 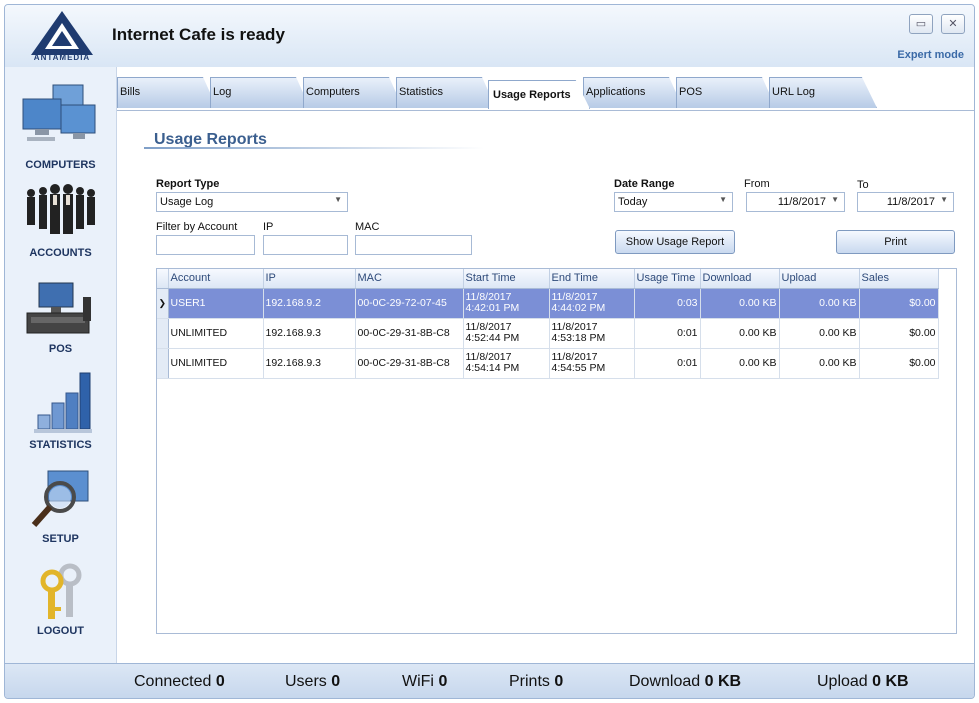 I want to click on to-date-value: 11/8/2017, so click(x=910, y=202).